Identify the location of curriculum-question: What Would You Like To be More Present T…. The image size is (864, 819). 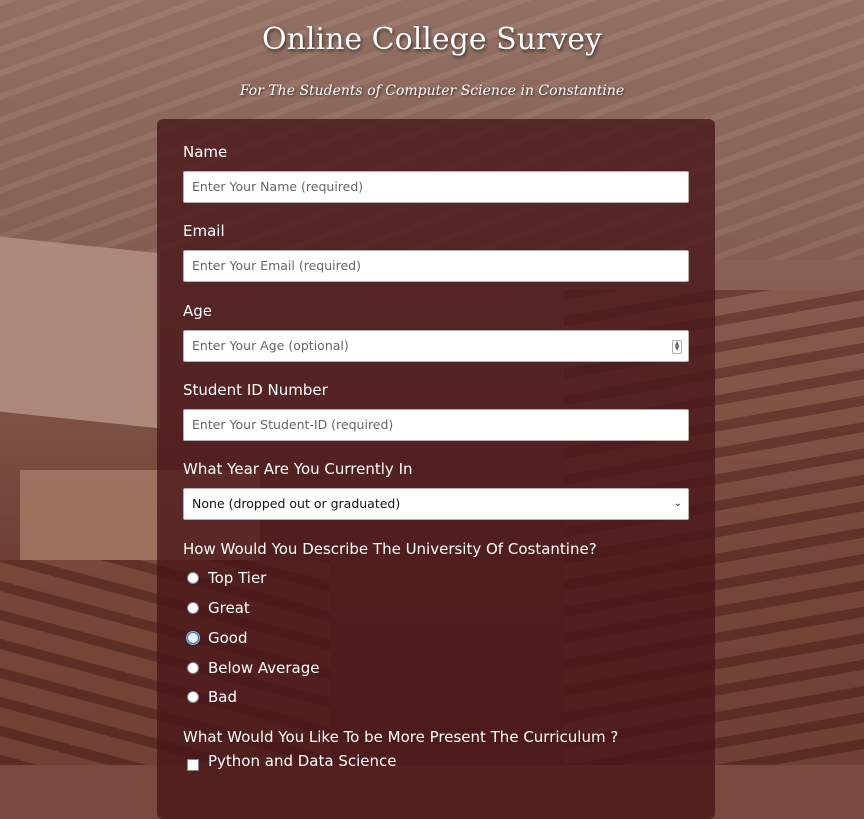
(401, 737).